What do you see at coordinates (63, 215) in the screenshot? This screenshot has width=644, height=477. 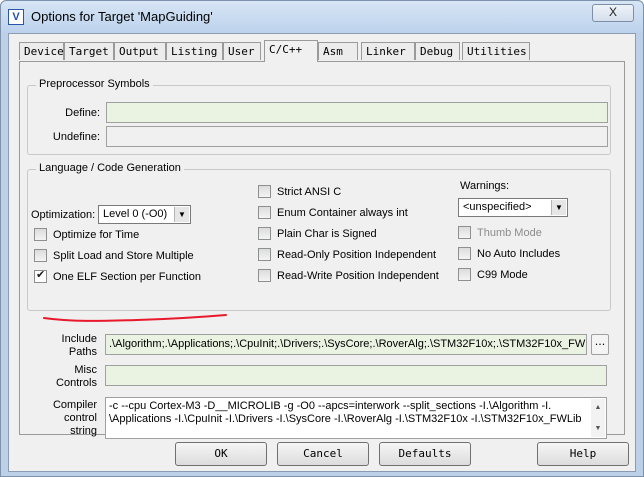 I see `optimization-label: Optimization:` at bounding box center [63, 215].